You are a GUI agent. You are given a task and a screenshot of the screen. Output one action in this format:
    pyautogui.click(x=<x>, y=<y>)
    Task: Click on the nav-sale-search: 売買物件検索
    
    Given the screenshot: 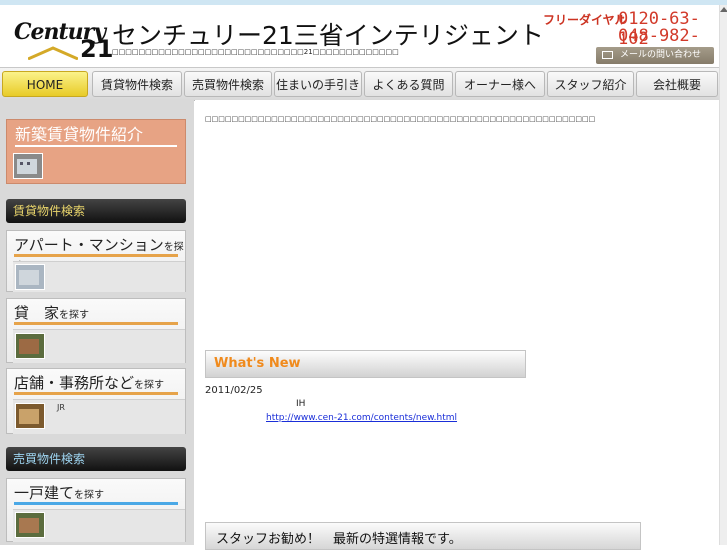 What is the action you would take?
    pyautogui.click(x=228, y=84)
    